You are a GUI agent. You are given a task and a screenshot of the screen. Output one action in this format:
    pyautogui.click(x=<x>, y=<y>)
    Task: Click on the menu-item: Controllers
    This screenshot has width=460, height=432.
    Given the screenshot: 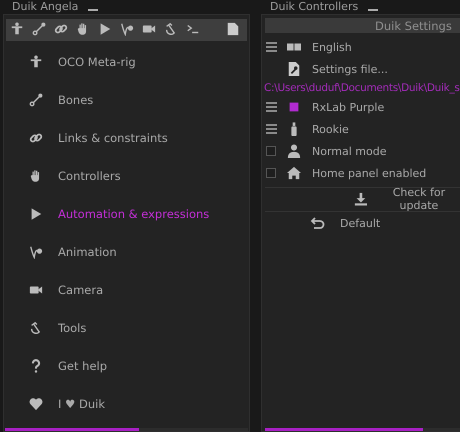 What is the action you would take?
    pyautogui.click(x=89, y=176)
    